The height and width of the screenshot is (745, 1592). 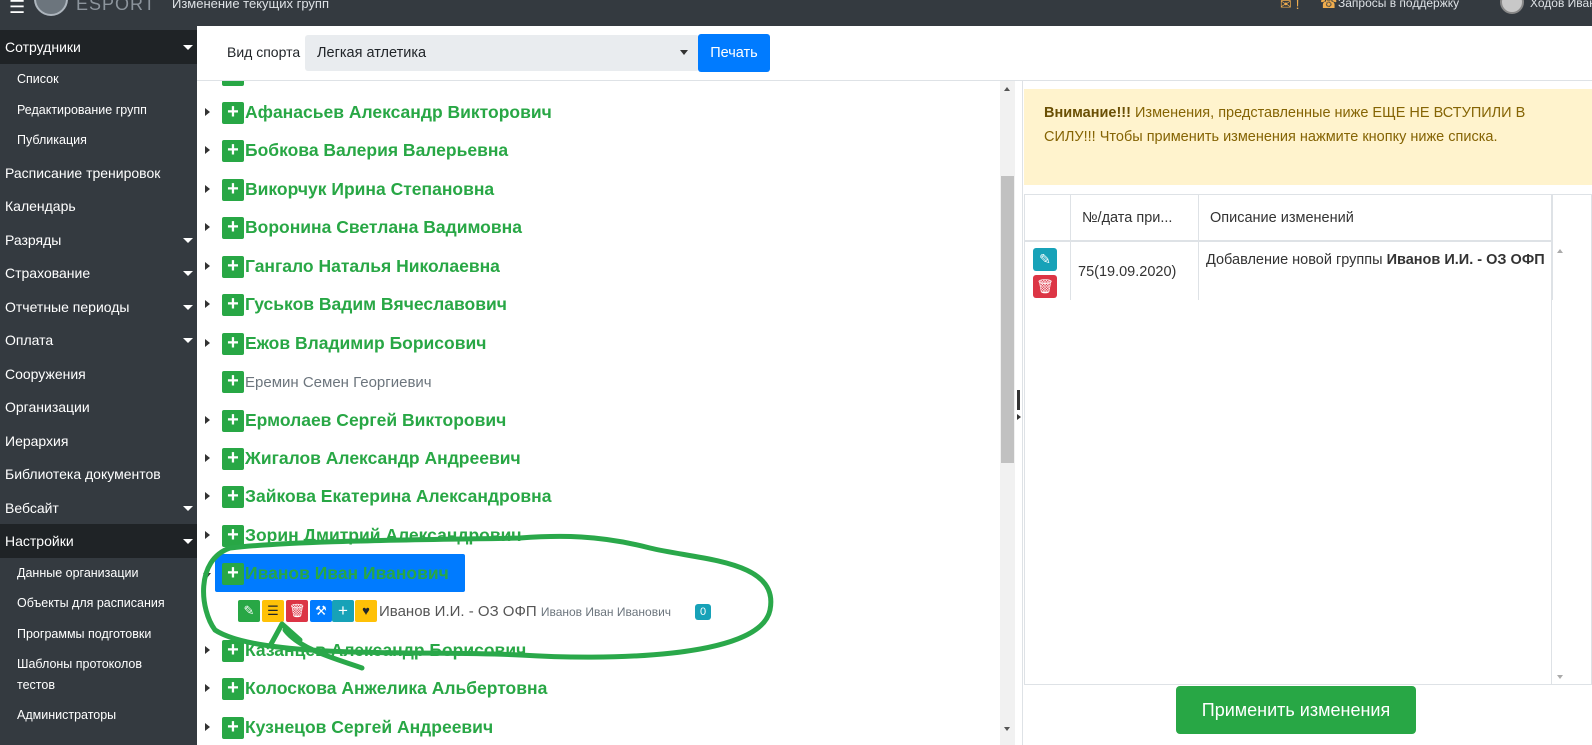 What do you see at coordinates (347, 573) in the screenshot?
I see `coach-name: Иванов Иван Иванович` at bounding box center [347, 573].